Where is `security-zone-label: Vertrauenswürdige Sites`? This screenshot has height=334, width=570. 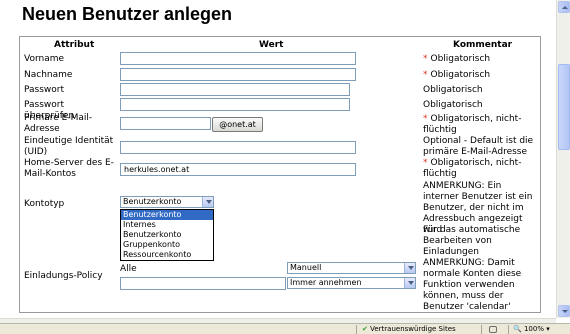 security-zone-label: Vertrauenswürdige Sites is located at coordinates (413, 329).